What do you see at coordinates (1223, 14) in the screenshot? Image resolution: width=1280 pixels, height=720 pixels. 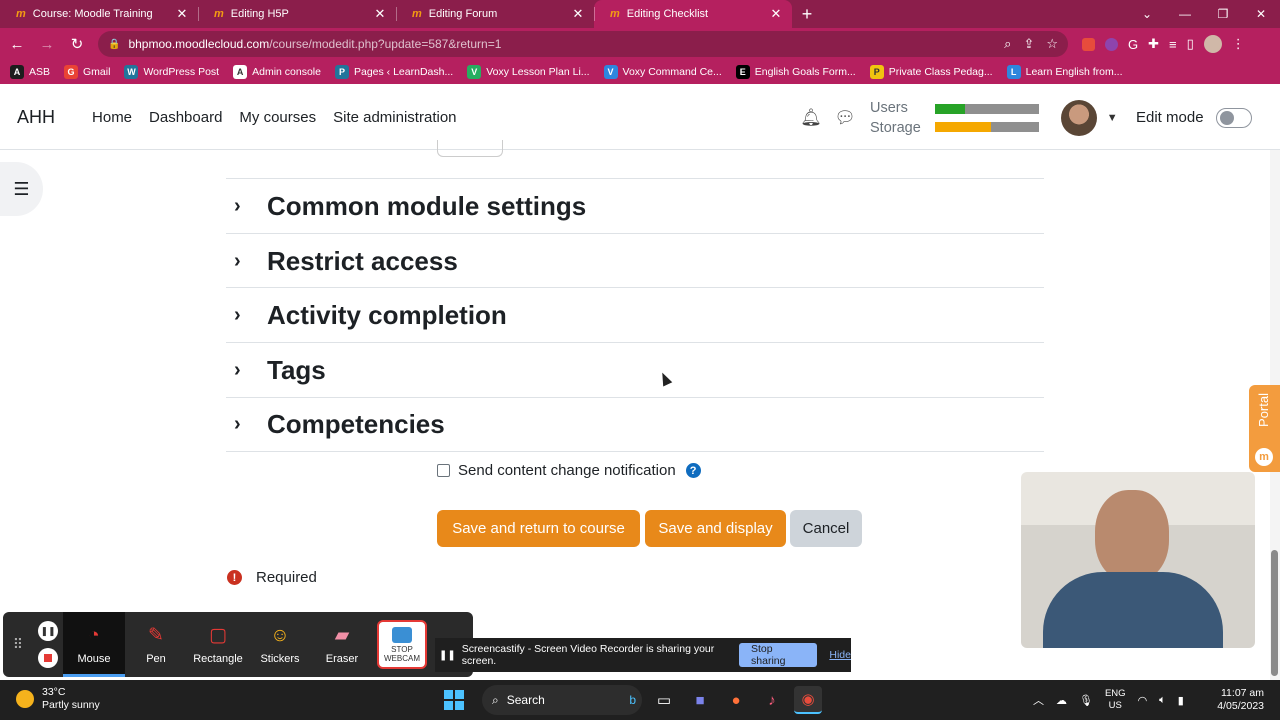 I see `maximize-icon: ❐` at bounding box center [1223, 14].